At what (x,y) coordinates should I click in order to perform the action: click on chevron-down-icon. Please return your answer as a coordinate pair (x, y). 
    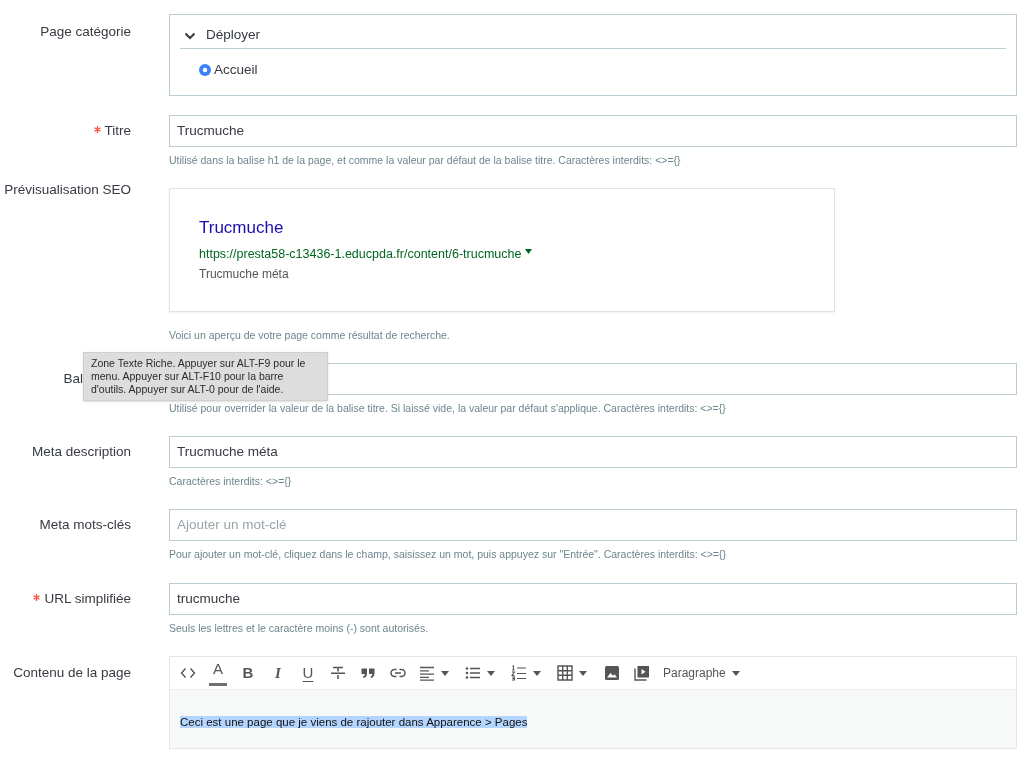
    Looking at the image, I should click on (190, 35).